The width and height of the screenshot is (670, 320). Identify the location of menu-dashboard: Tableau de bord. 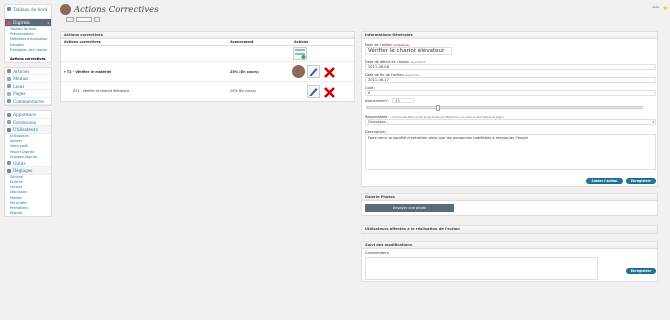
(28, 12).